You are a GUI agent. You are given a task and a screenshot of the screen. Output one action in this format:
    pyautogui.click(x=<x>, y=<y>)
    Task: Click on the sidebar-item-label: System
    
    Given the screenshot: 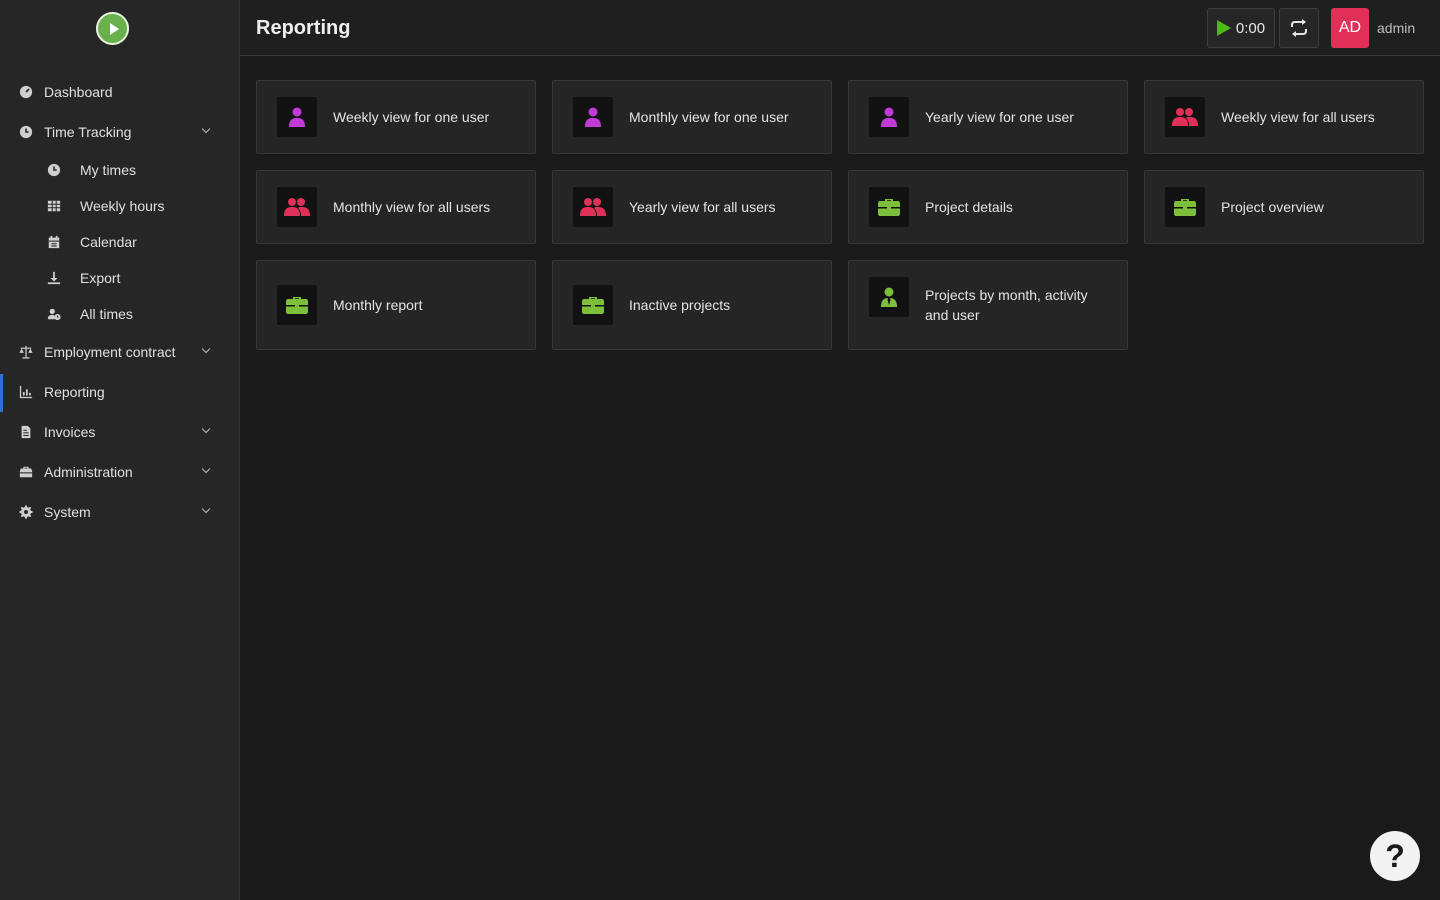 What is the action you would take?
    pyautogui.click(x=67, y=512)
    